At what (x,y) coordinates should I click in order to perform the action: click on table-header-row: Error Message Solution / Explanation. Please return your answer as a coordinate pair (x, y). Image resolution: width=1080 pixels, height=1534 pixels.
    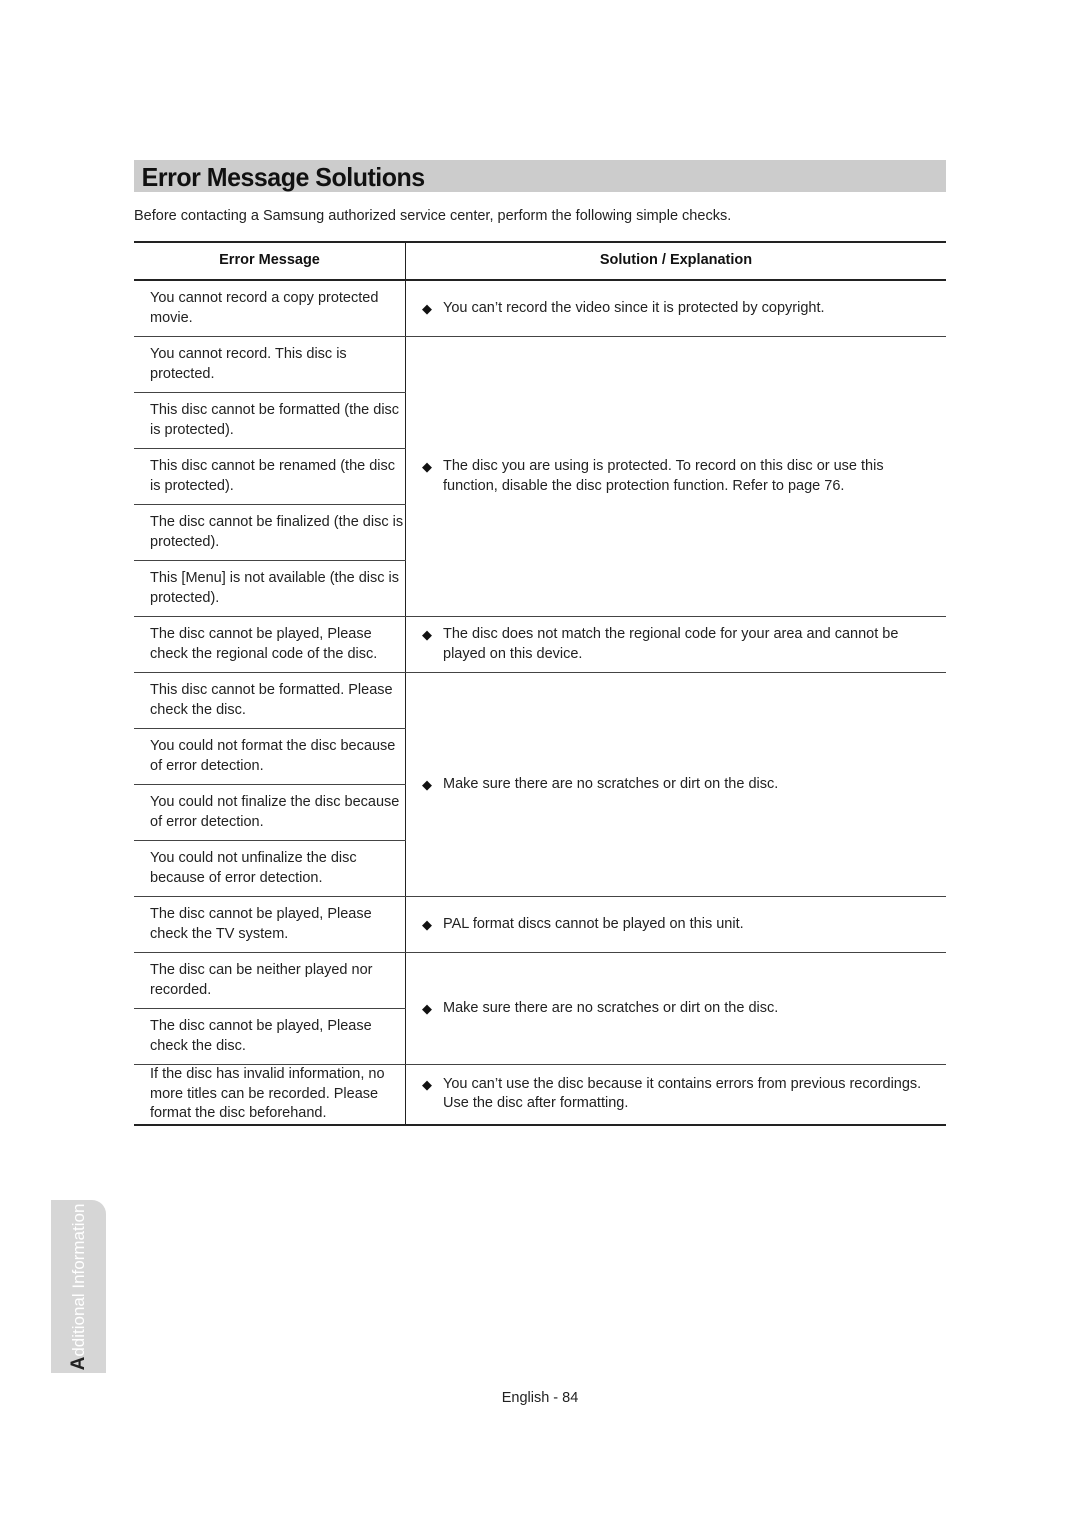
    Looking at the image, I should click on (540, 261).